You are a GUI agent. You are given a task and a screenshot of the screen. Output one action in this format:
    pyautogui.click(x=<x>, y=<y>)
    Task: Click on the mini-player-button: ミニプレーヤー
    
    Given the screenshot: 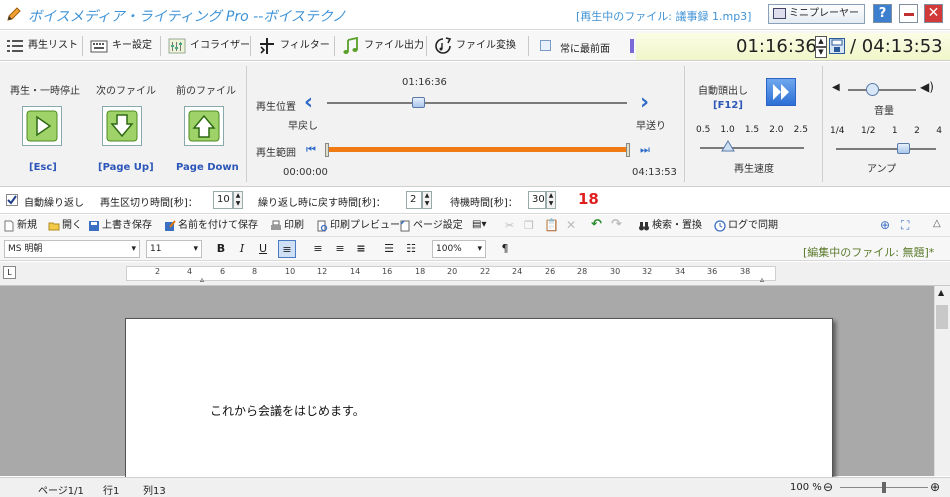 What is the action you would take?
    pyautogui.click(x=816, y=14)
    